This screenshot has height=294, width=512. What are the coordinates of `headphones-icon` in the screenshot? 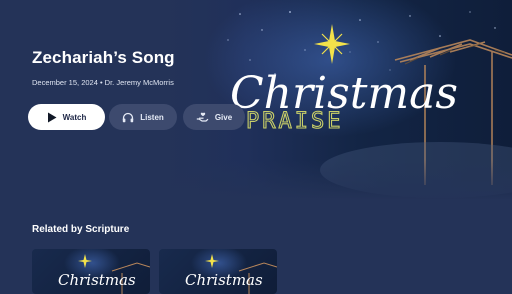 It's located at (128, 117).